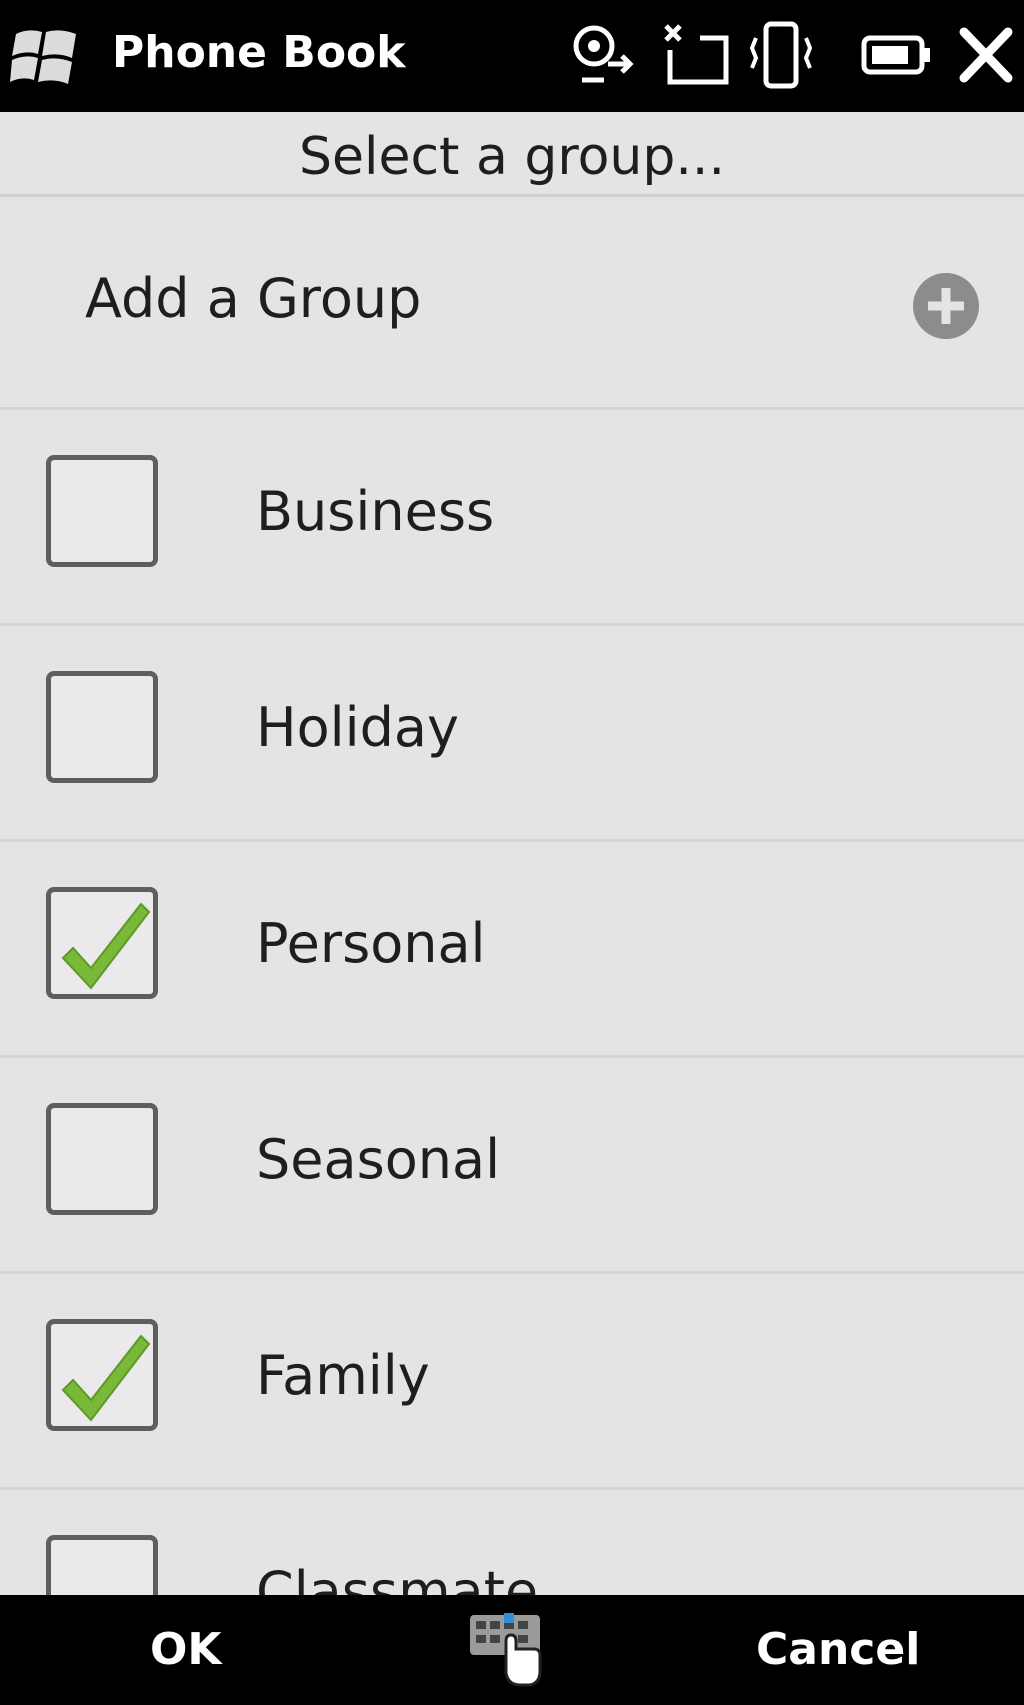 Image resolution: width=1024 pixels, height=1705 pixels. Describe the element at coordinates (838, 1650) in the screenshot. I see `cancel-button: Cancel` at that location.